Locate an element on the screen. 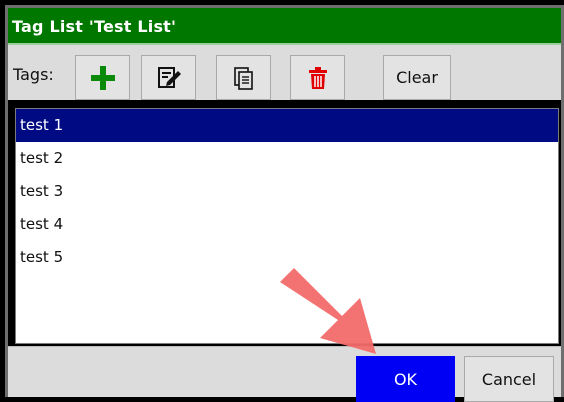 This screenshot has height=402, width=564. edit-icon is located at coordinates (169, 77).